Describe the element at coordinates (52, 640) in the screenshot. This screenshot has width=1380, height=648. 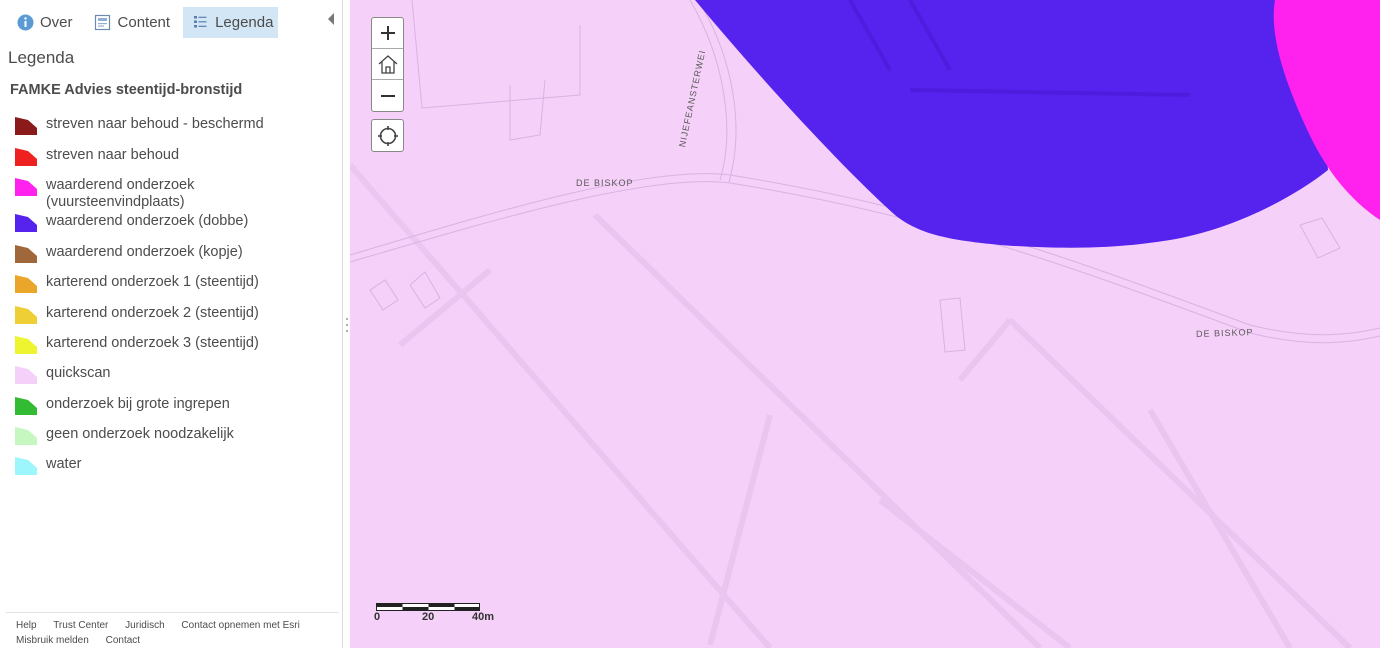
I see `footer-link-misbruik: Misbruik melden` at that location.